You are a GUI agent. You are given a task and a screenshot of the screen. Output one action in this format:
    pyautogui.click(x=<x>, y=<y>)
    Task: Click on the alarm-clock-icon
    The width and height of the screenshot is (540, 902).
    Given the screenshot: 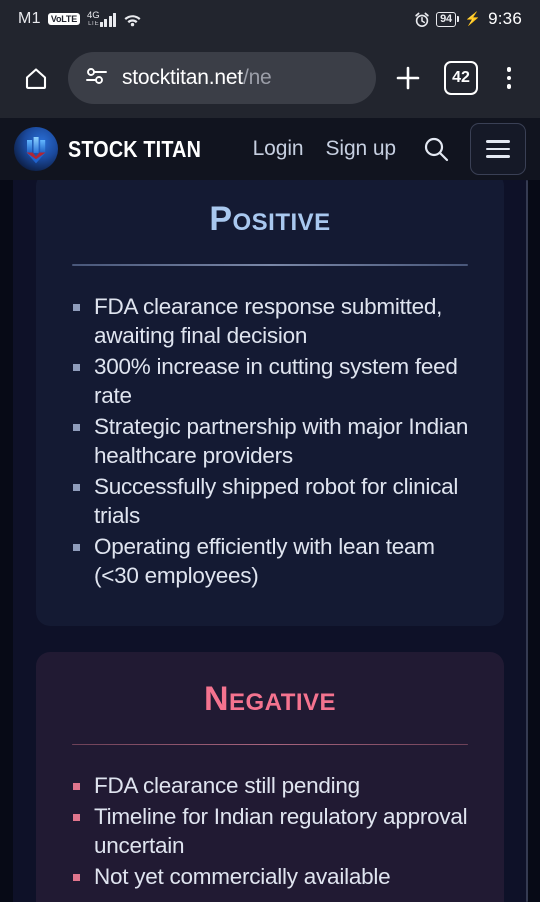 What is the action you would take?
    pyautogui.click(x=421, y=19)
    